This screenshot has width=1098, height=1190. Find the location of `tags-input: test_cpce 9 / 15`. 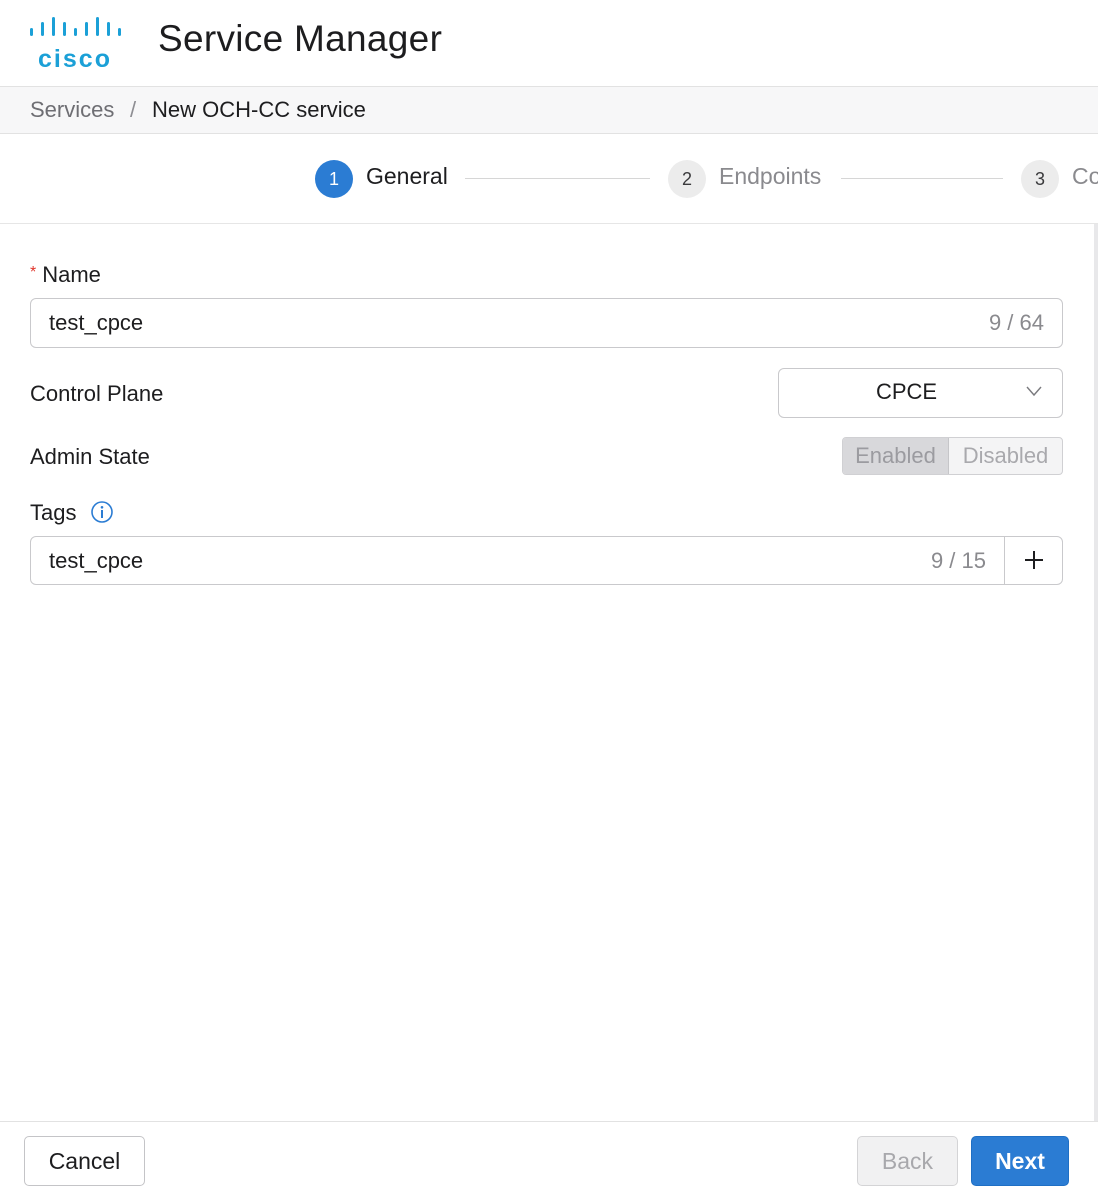

tags-input: test_cpce 9 / 15 is located at coordinates (546, 560).